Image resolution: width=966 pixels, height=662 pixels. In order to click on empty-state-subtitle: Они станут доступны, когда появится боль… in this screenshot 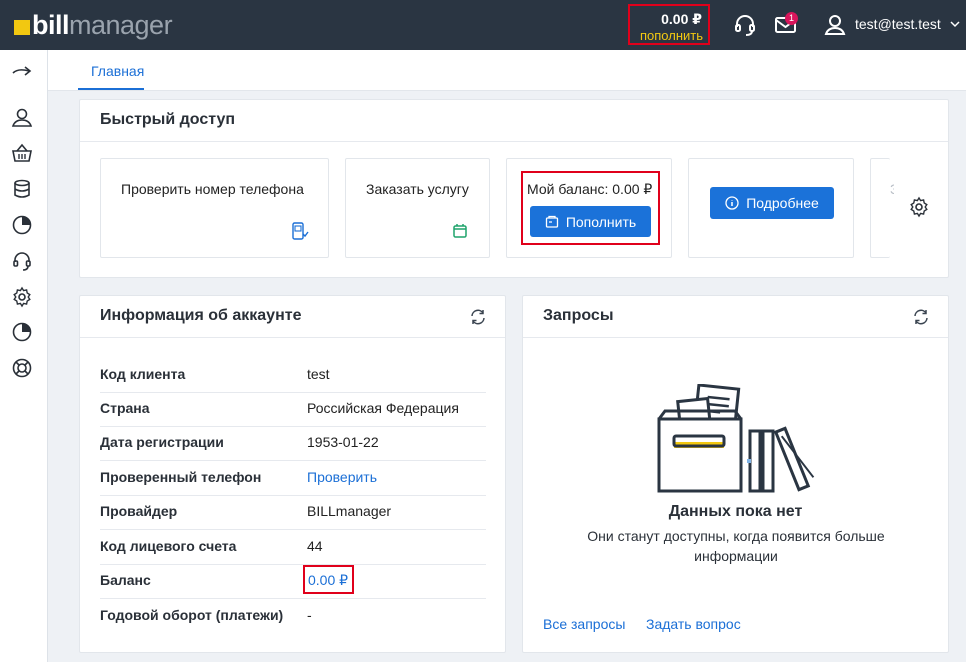, I will do `click(736, 546)`.